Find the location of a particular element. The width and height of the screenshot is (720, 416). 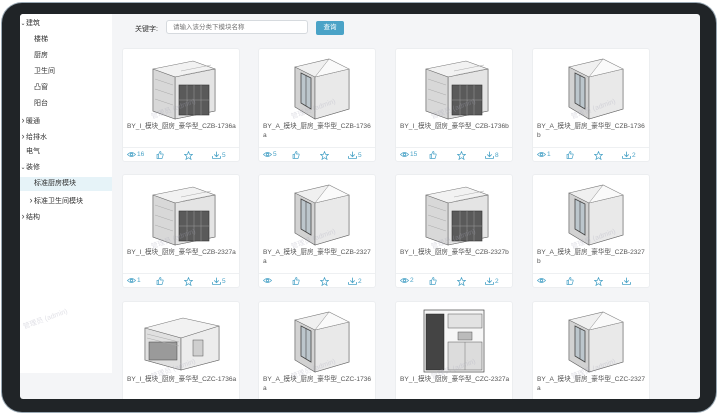

sidebar-item: › 标准卫生间模块 is located at coordinates (52, 200).